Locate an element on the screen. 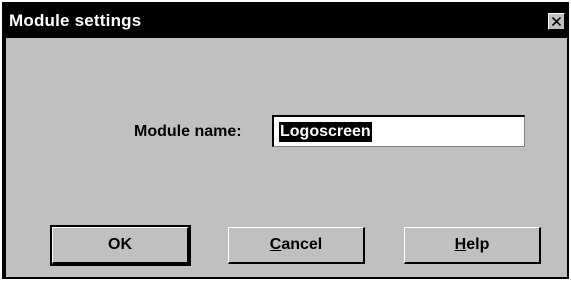 This screenshot has height=281, width=571. help-button: Help is located at coordinates (472, 245).